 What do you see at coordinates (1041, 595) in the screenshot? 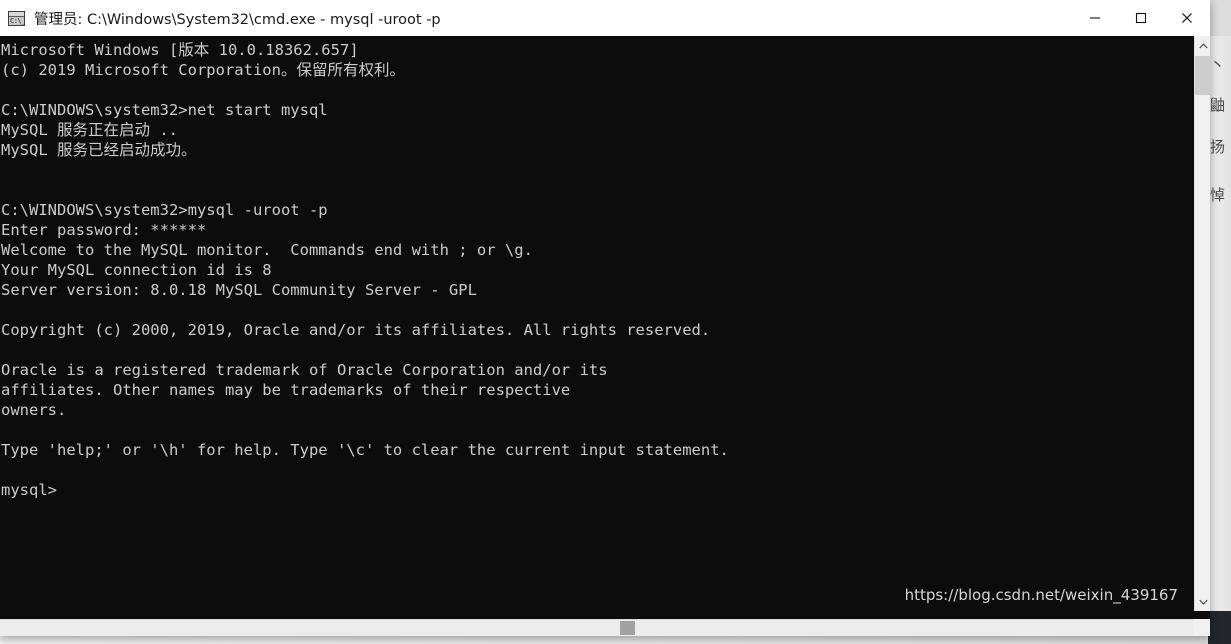
I see `watermark-url: https://blog.csdn.net/weixin_439167` at bounding box center [1041, 595].